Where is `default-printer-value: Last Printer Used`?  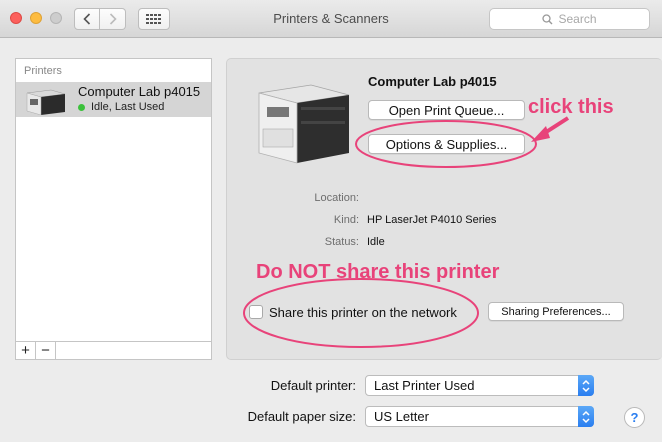 default-printer-value: Last Printer Used is located at coordinates (424, 385).